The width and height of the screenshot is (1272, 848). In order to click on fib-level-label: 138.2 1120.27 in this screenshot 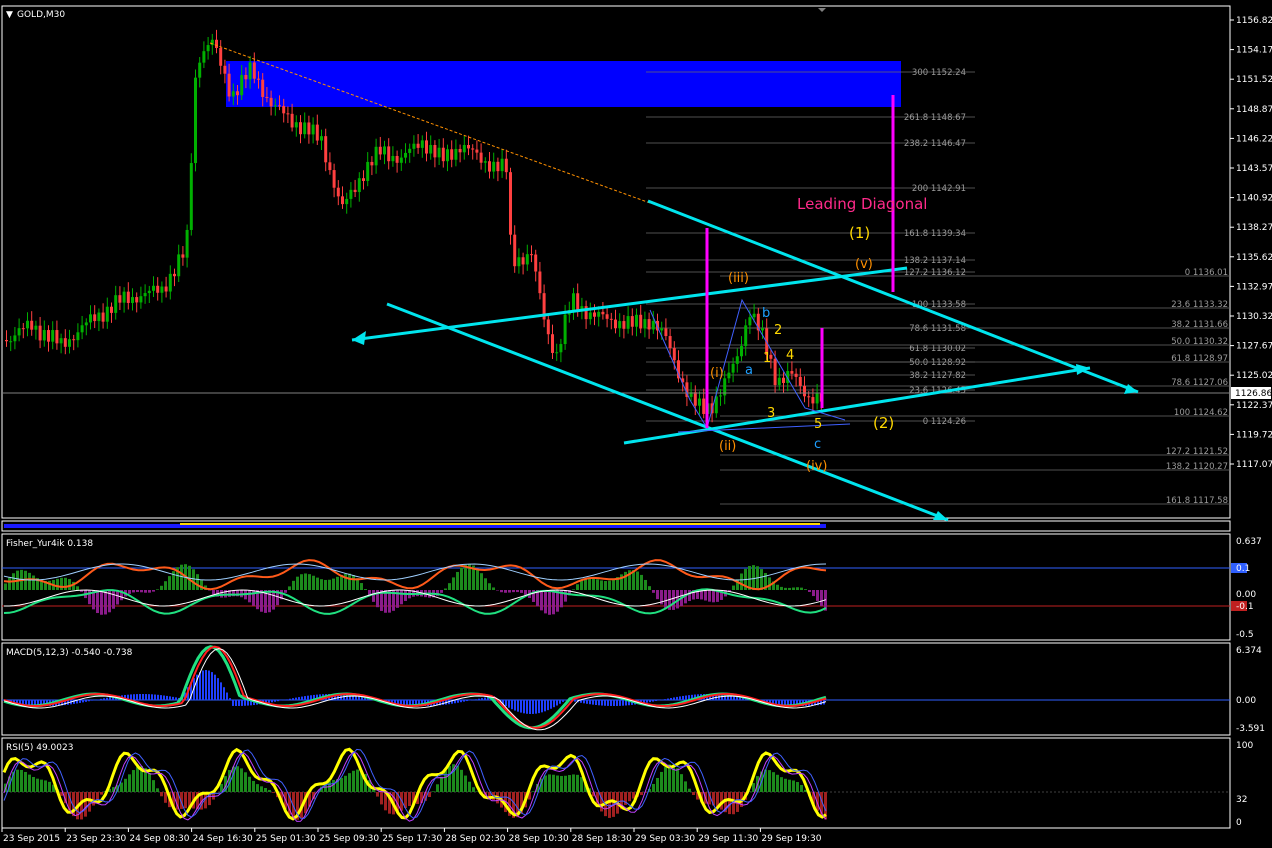, I will do `click(1197, 467)`.